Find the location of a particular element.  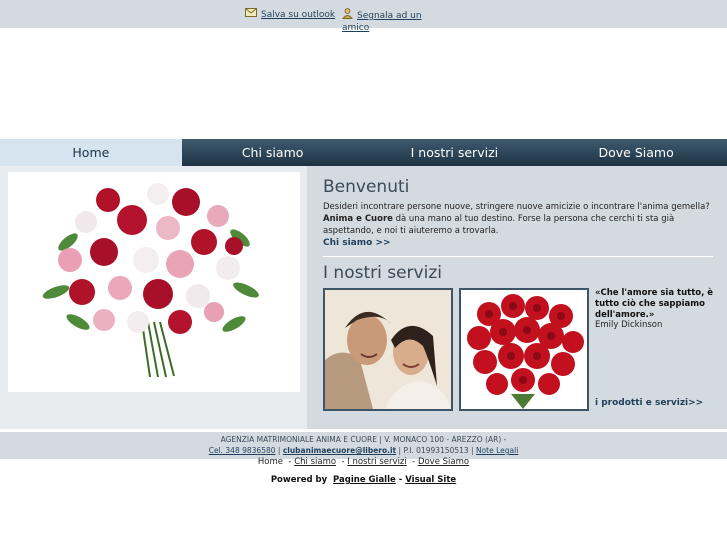

couple-photo is located at coordinates (388, 349).